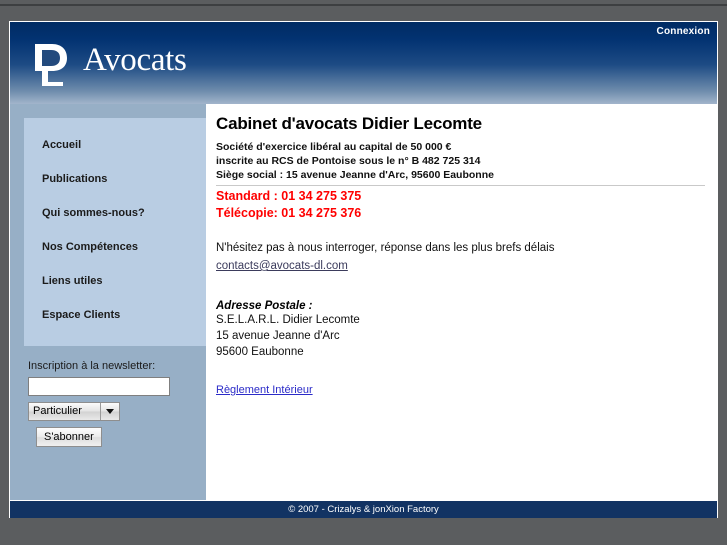 The height and width of the screenshot is (545, 727). I want to click on newsletter-type-select: Particulier, so click(74, 411).